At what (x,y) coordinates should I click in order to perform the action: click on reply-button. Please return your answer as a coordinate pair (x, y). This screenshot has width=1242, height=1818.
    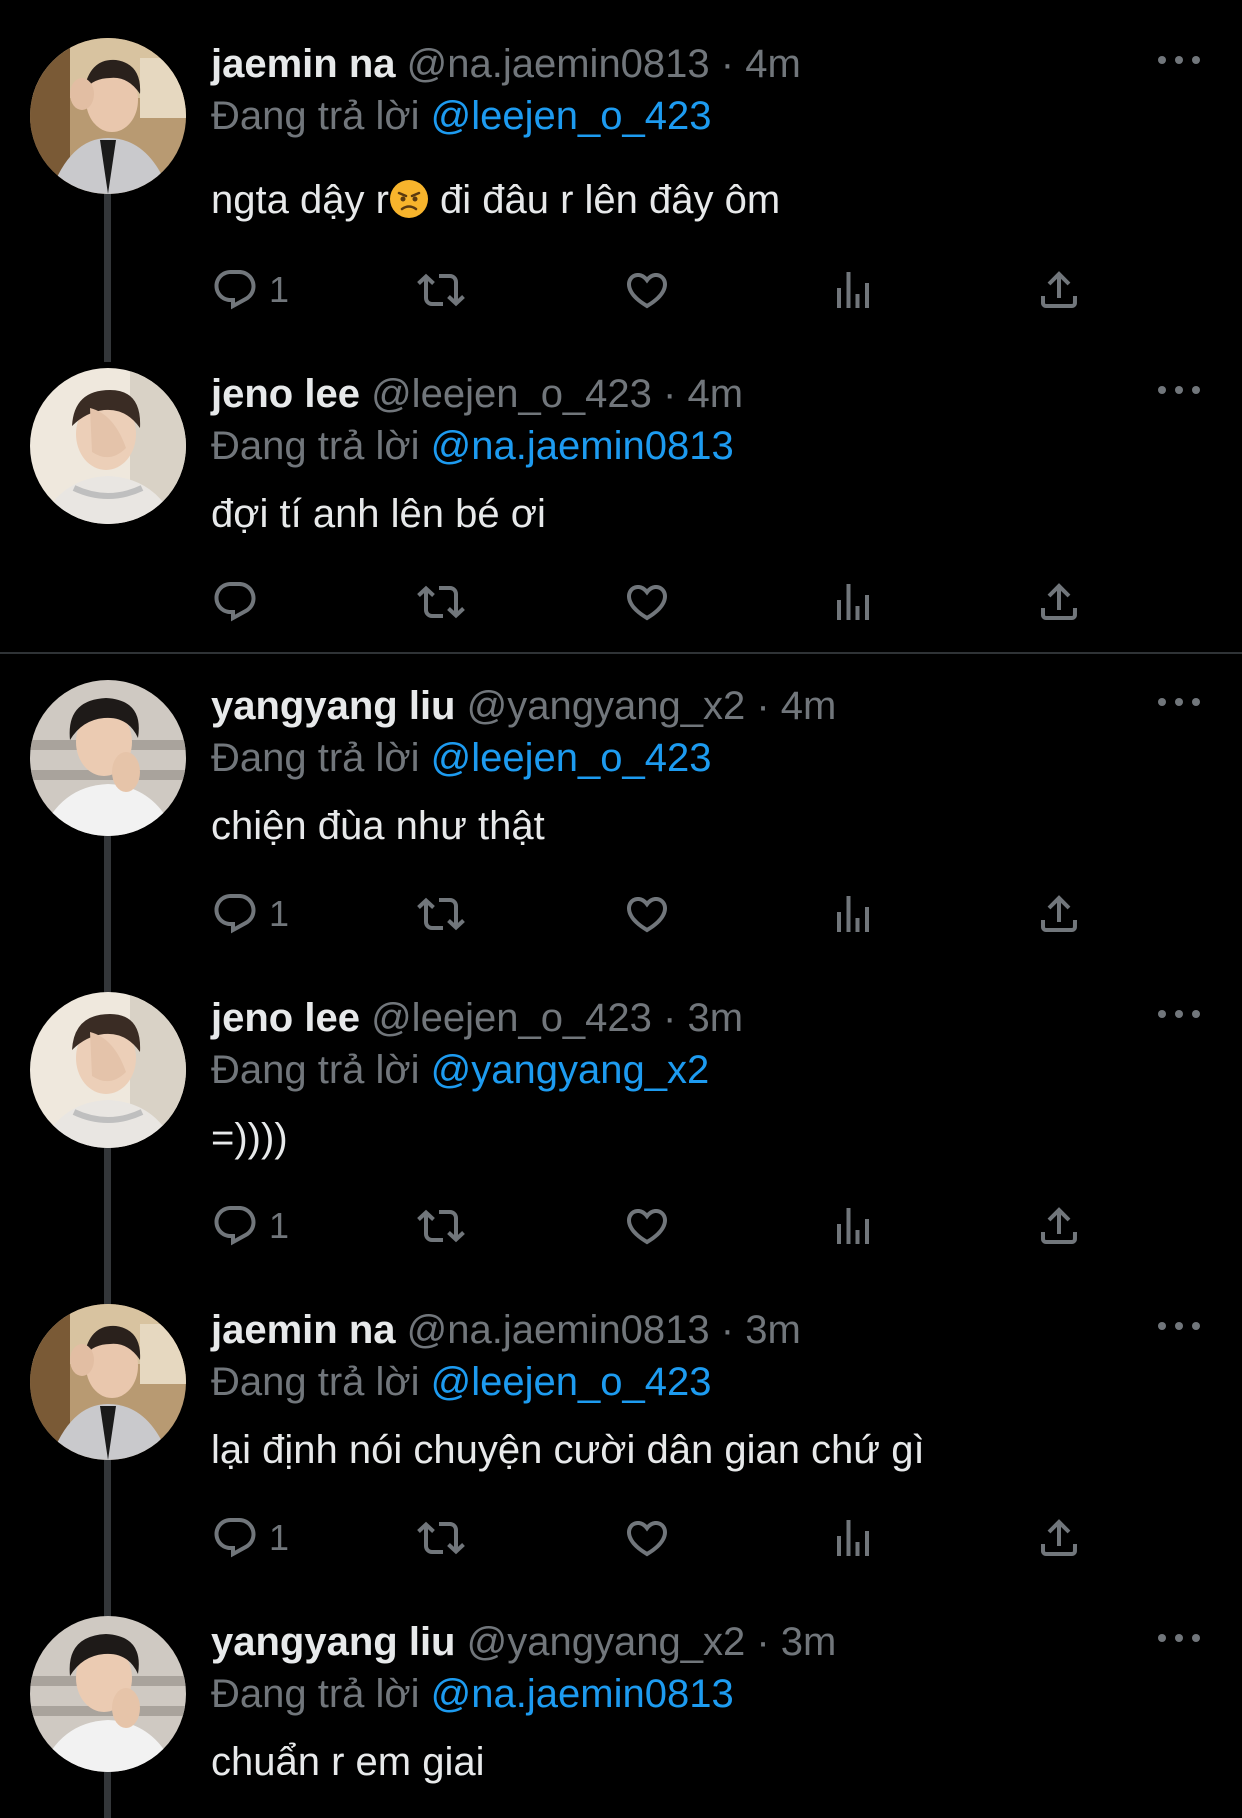
    Looking at the image, I should click on (235, 602).